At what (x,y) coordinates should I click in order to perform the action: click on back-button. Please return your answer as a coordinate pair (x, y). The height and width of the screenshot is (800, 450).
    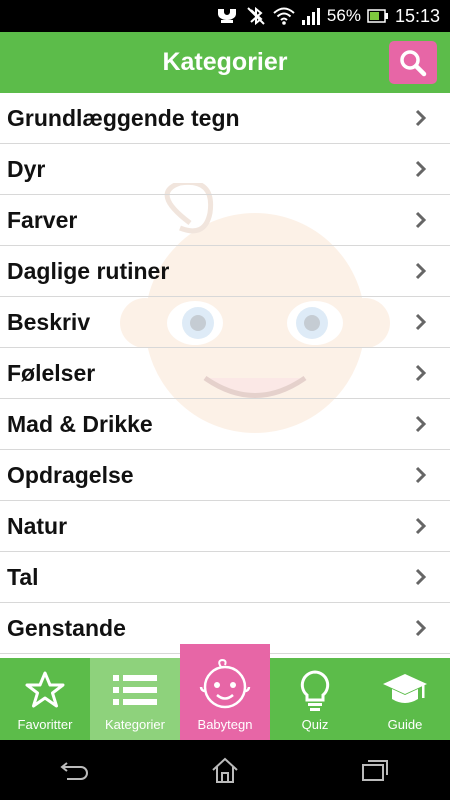
    Looking at the image, I should click on (75, 770).